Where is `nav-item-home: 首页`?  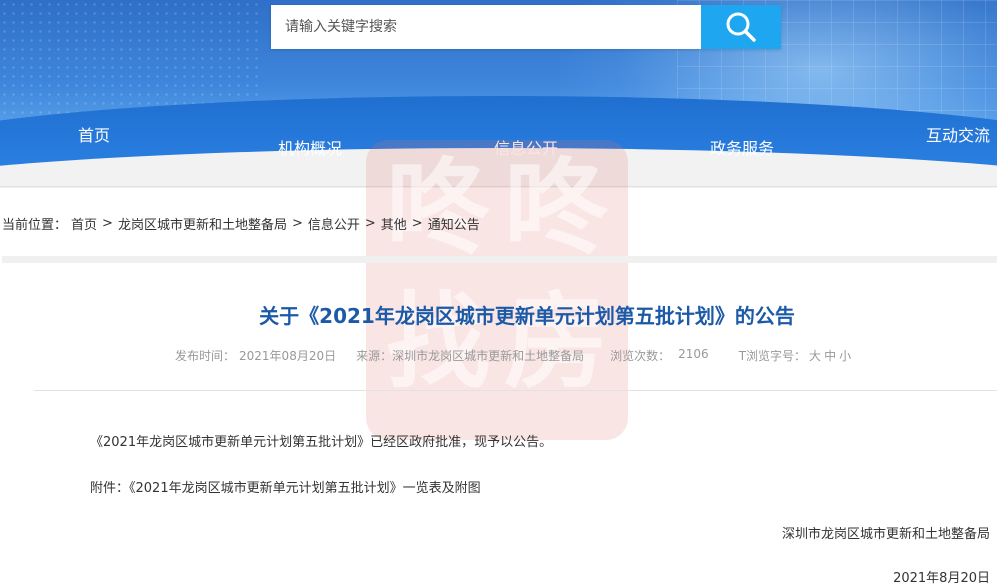
nav-item-home: 首页 is located at coordinates (94, 134).